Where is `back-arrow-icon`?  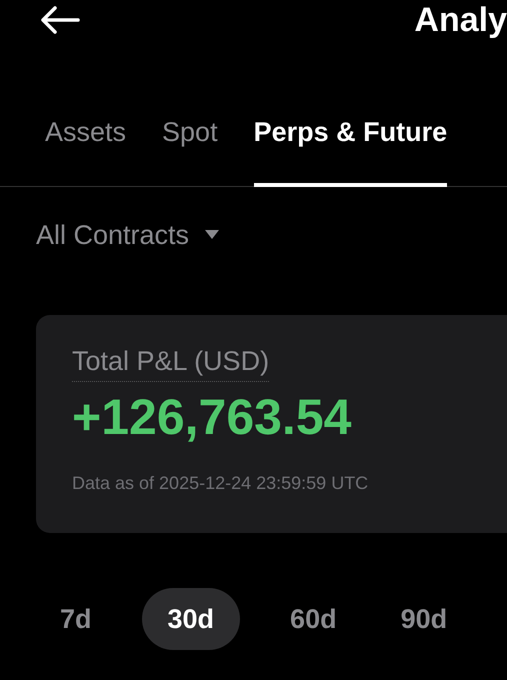 back-arrow-icon is located at coordinates (60, 20).